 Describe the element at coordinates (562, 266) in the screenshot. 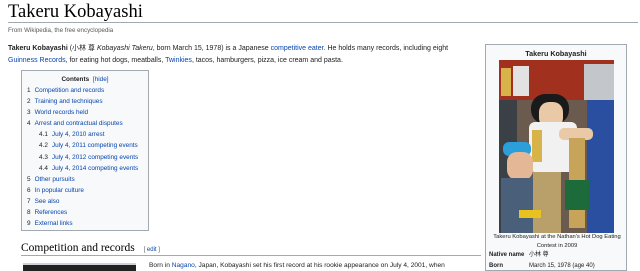

I see `born-value: March 15, 1978 (age 40)` at that location.